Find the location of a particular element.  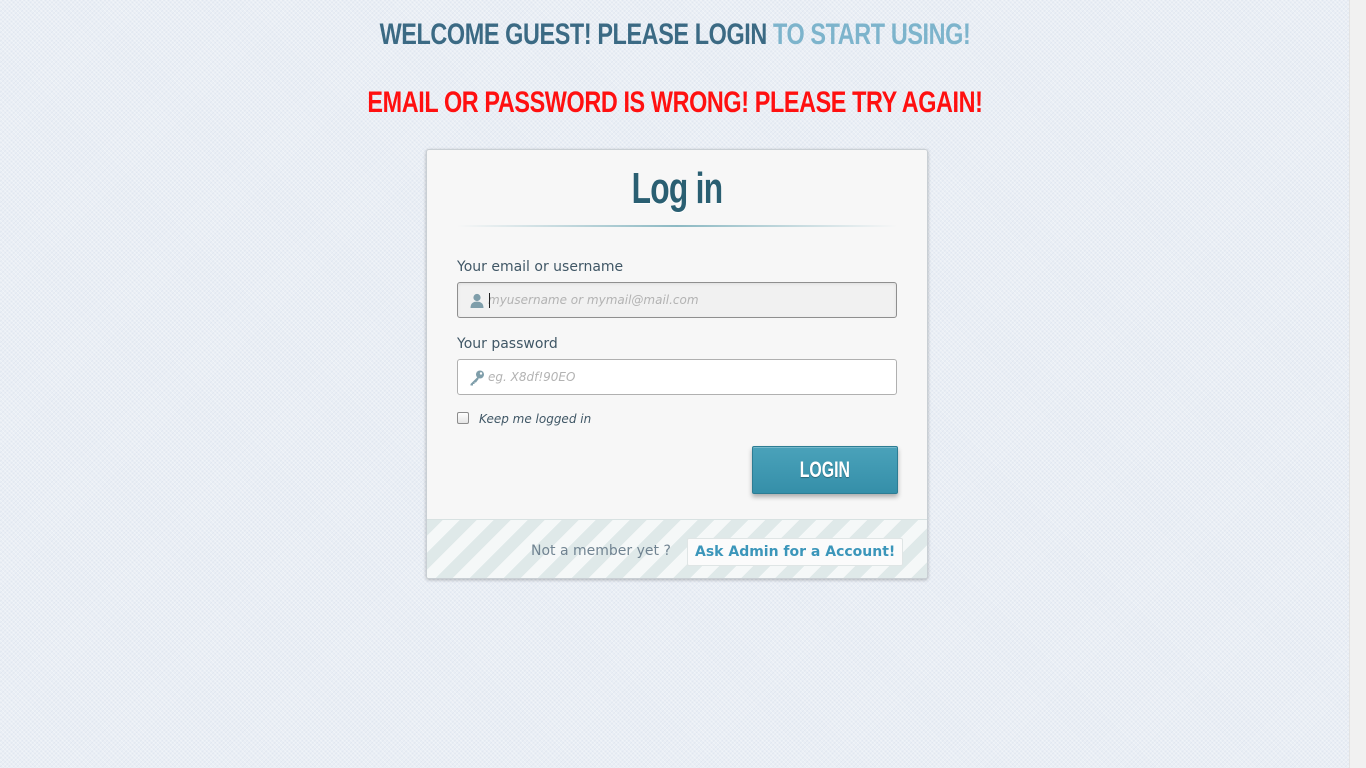

login-button: Login is located at coordinates (825, 470).